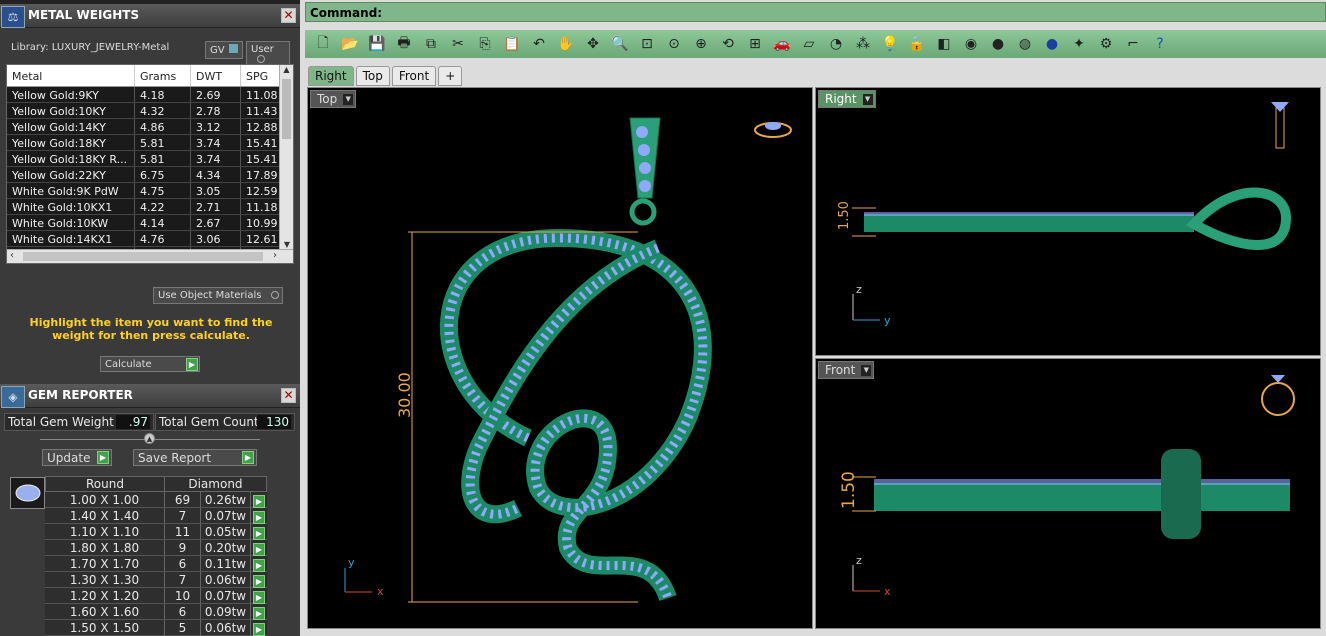  I want to click on gem-table-row: 1.20 X 1.20 10 0.07tw ▶, so click(156, 596).